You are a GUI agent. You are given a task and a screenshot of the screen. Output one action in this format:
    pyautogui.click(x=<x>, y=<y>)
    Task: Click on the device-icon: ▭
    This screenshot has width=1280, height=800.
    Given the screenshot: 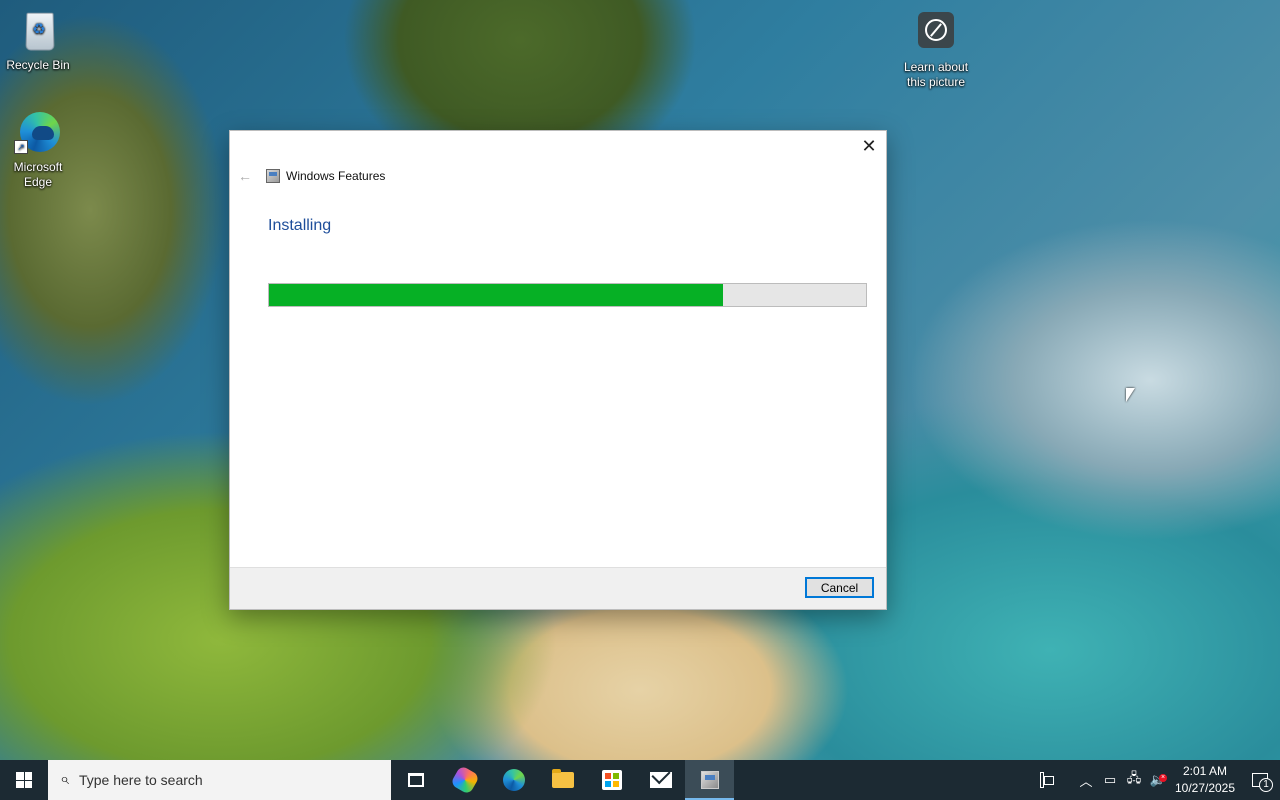 What is the action you would take?
    pyautogui.click(x=1110, y=779)
    